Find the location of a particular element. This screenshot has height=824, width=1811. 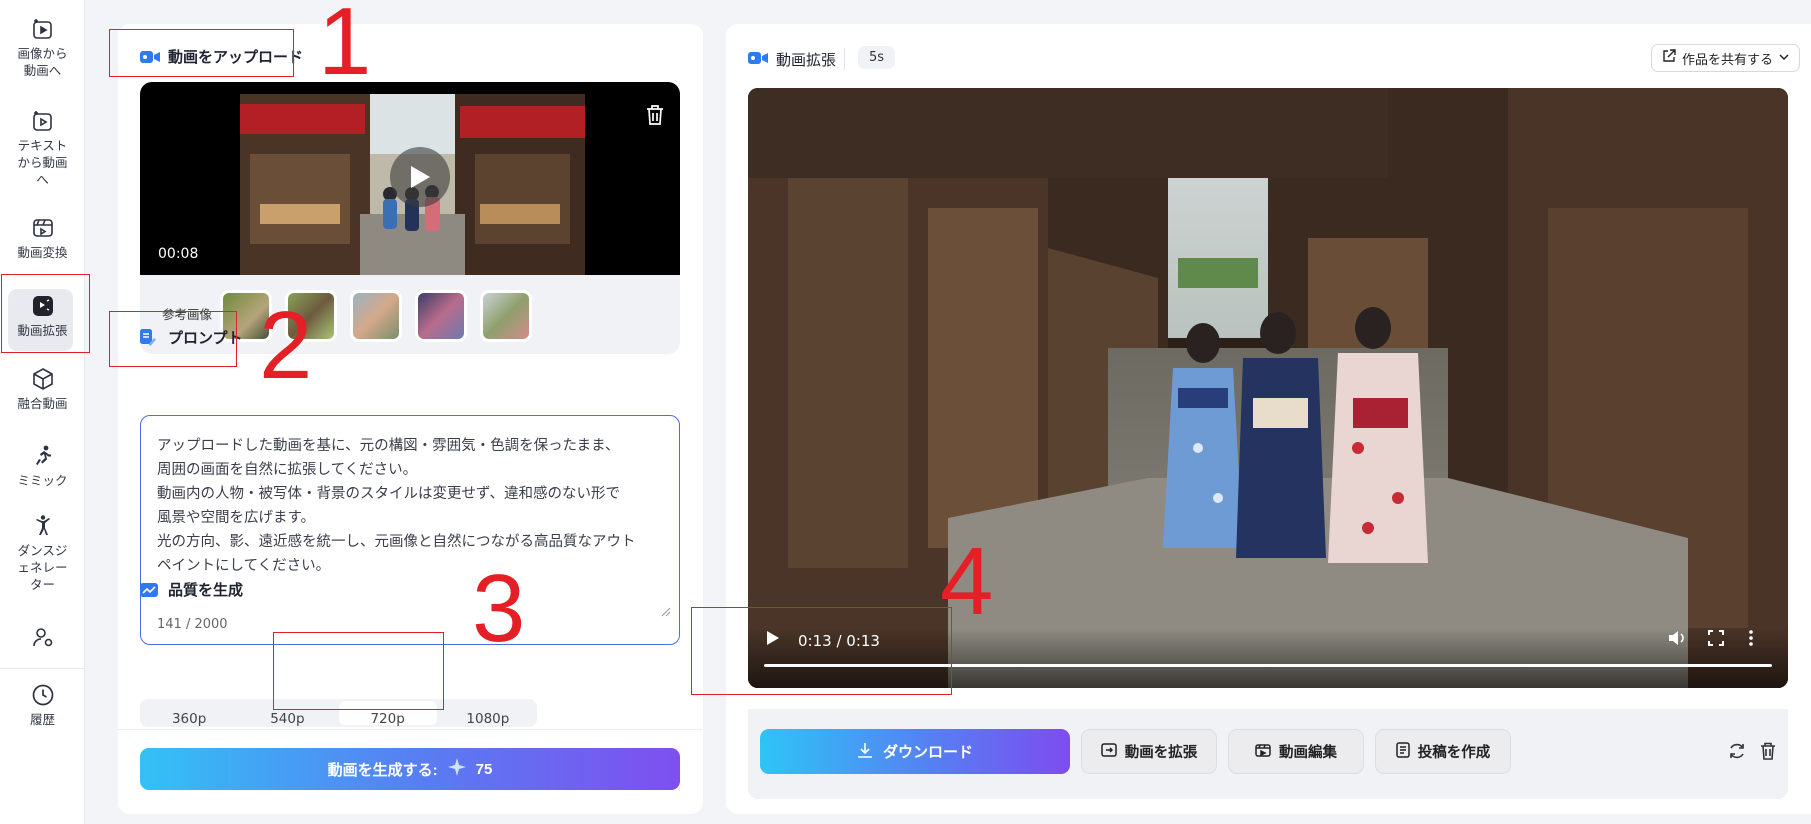

nav-divider is located at coordinates (42, 668).